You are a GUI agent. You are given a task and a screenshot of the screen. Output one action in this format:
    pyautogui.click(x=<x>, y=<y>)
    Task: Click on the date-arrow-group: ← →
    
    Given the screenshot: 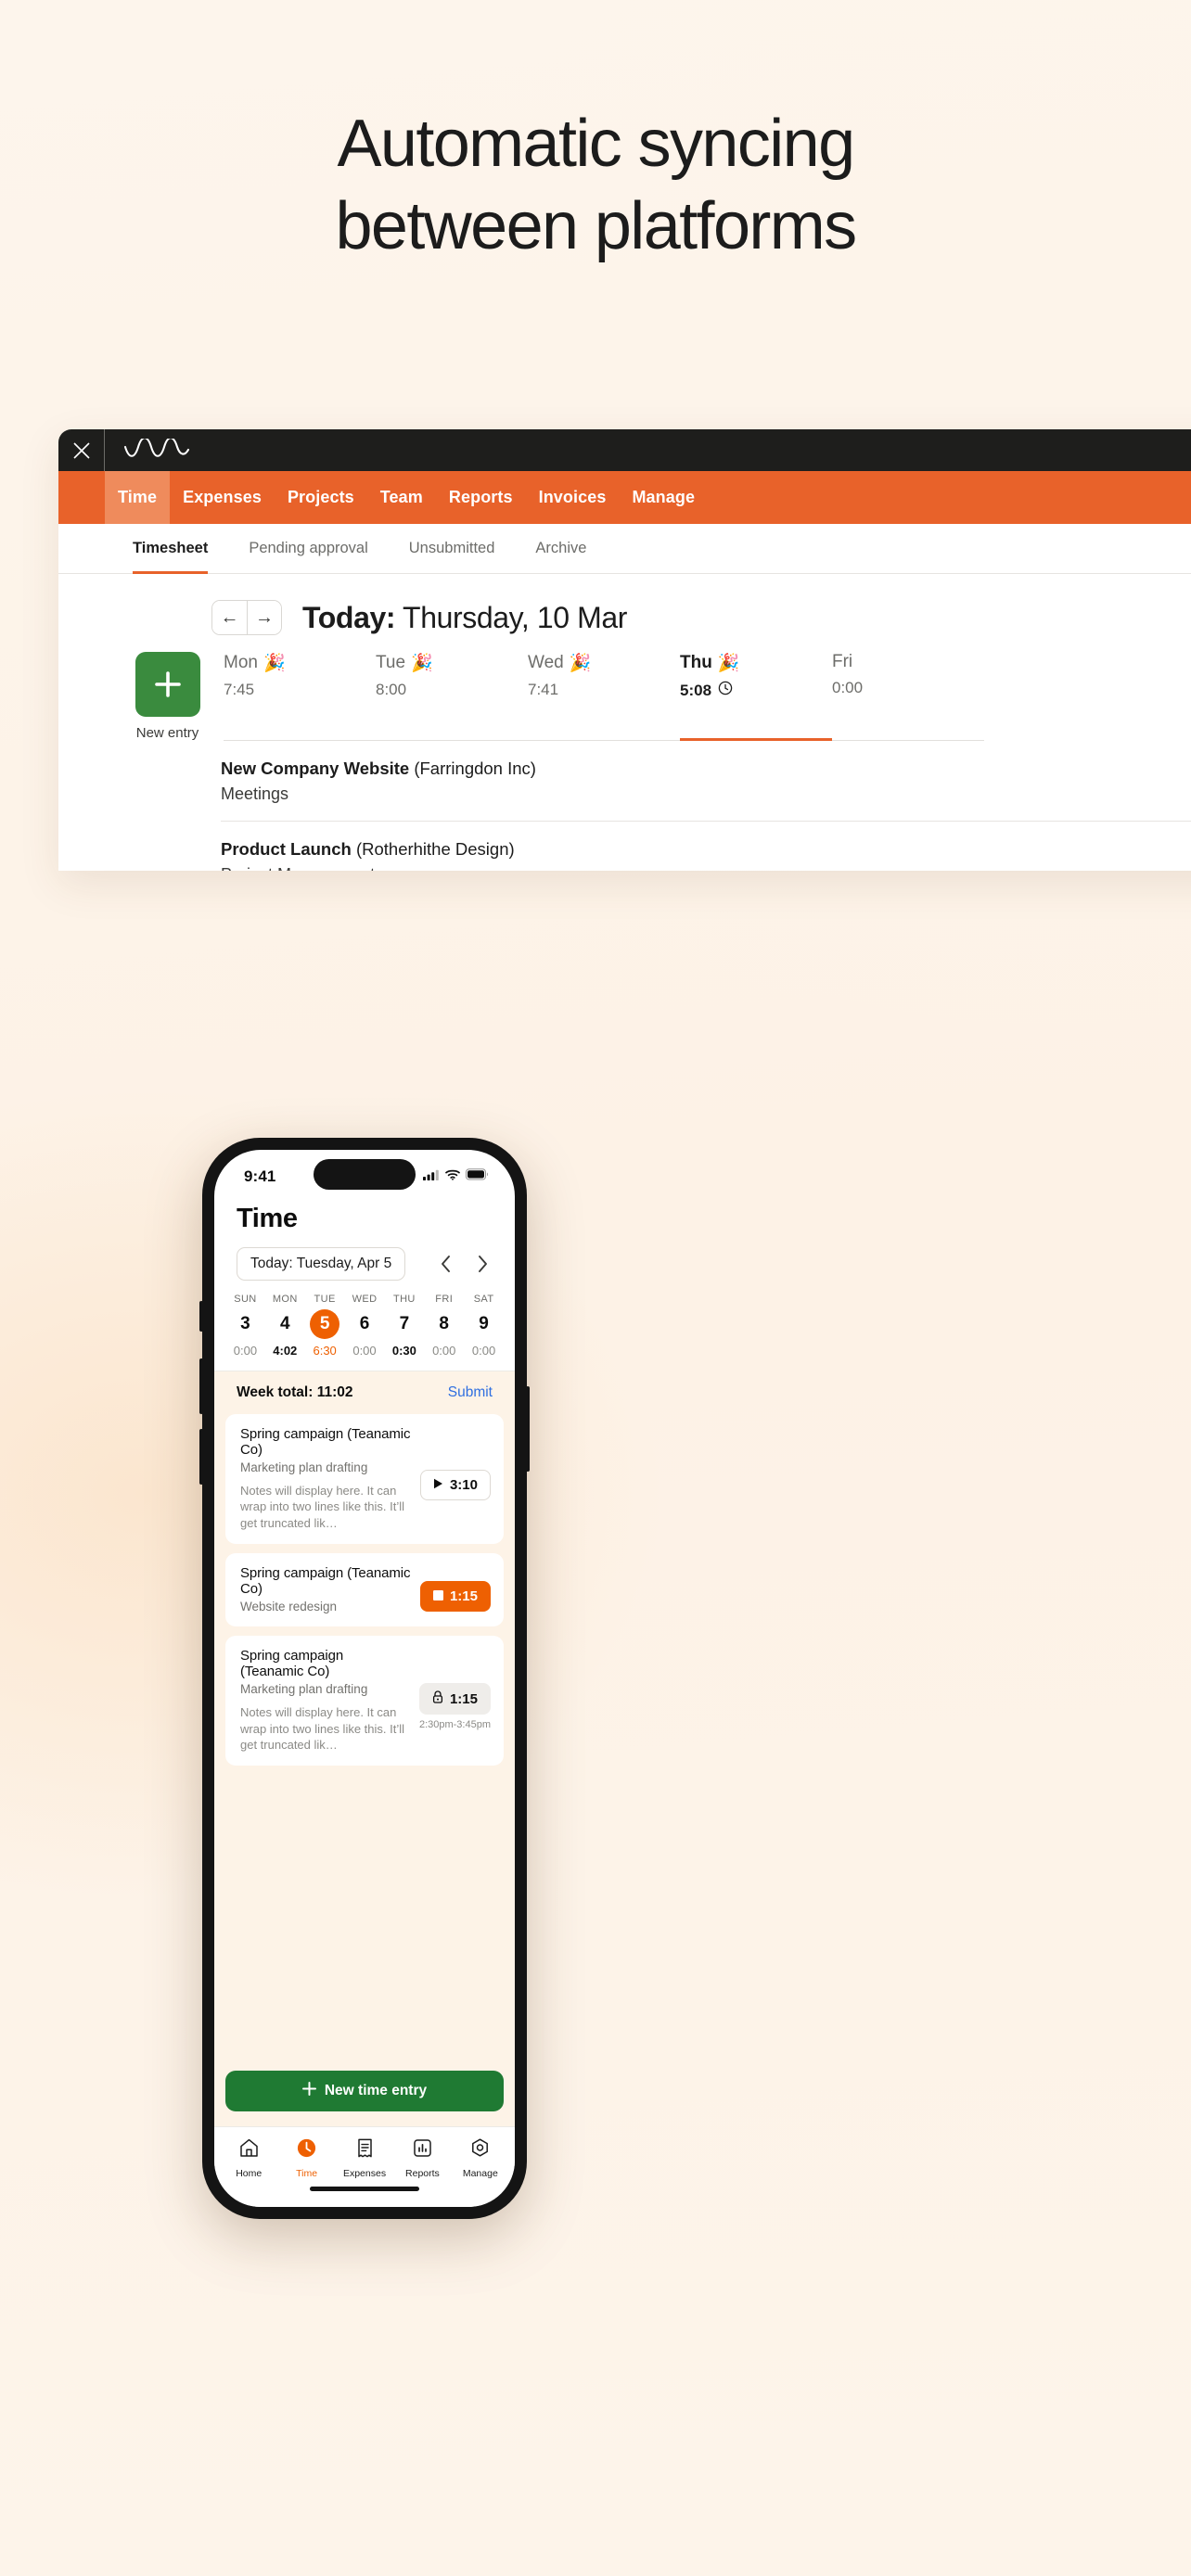 What is the action you would take?
    pyautogui.click(x=247, y=618)
    